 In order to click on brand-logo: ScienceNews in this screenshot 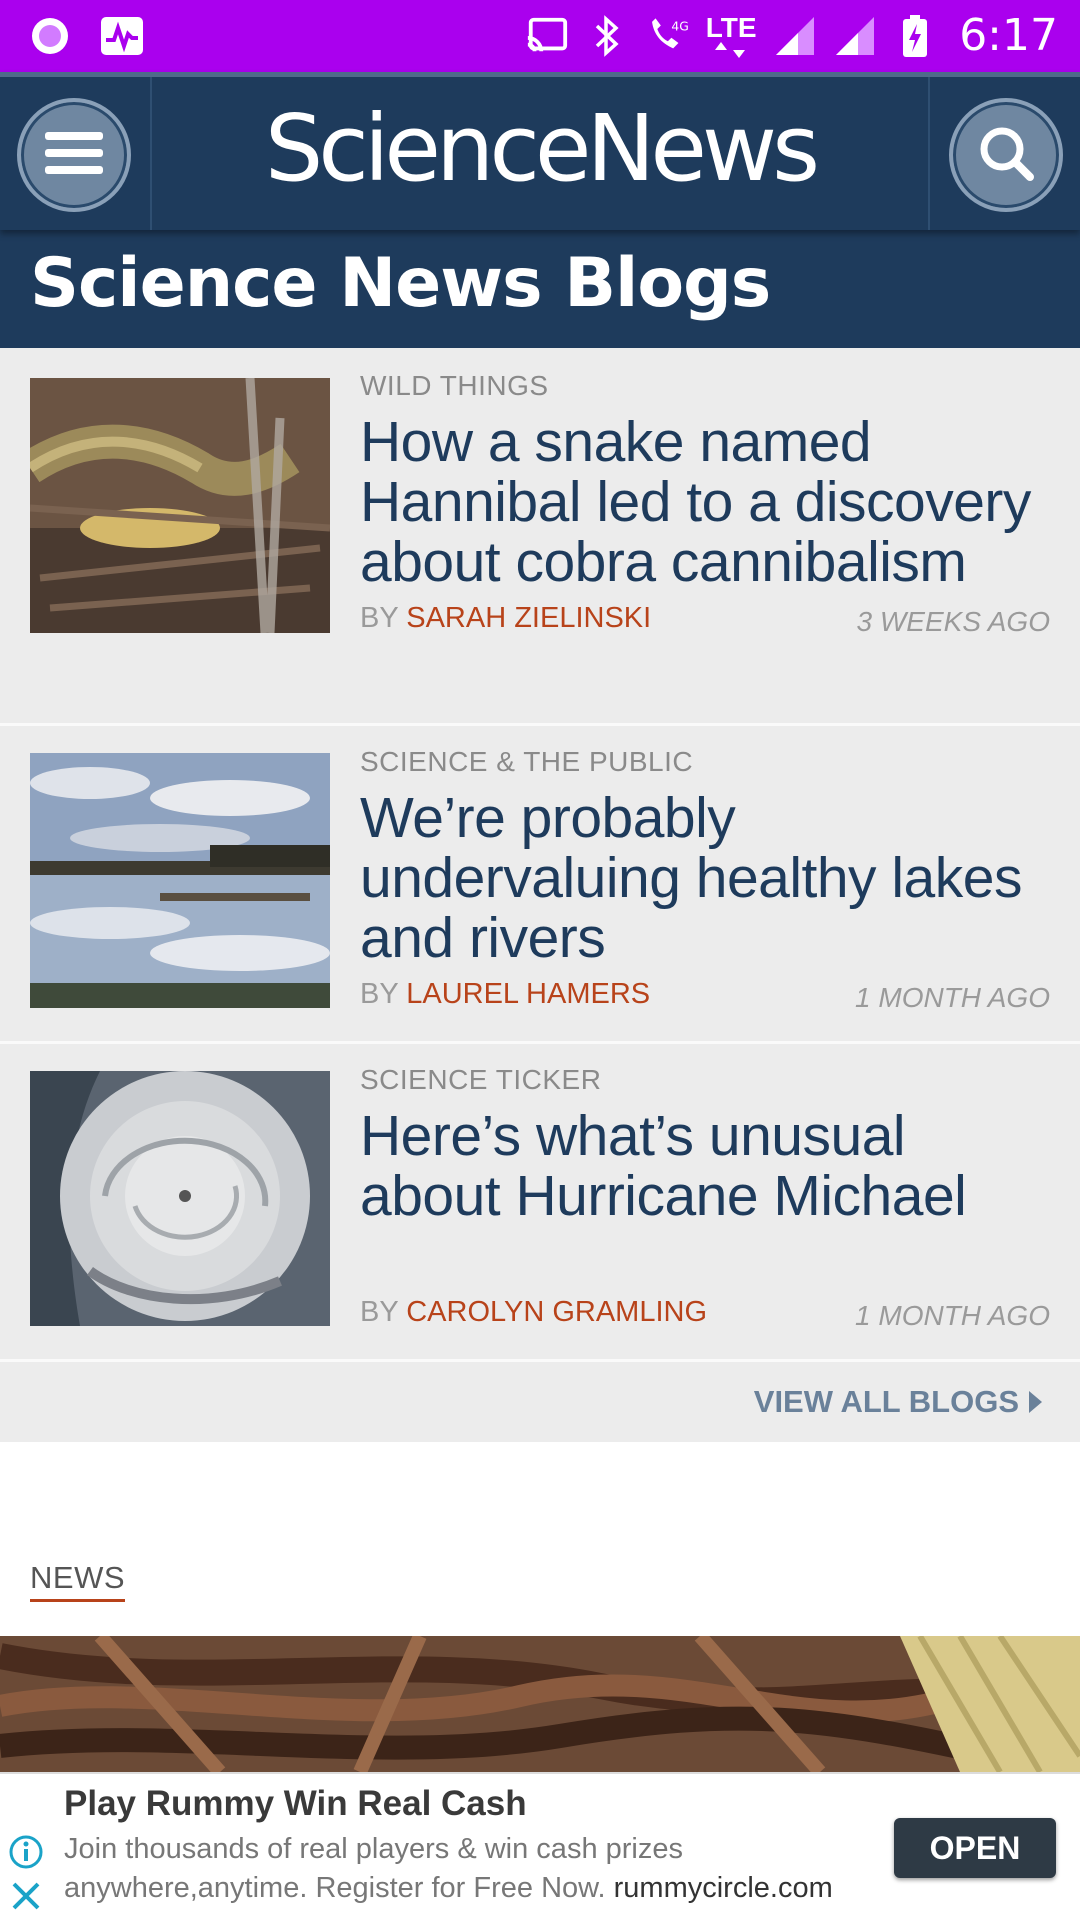, I will do `click(540, 148)`.